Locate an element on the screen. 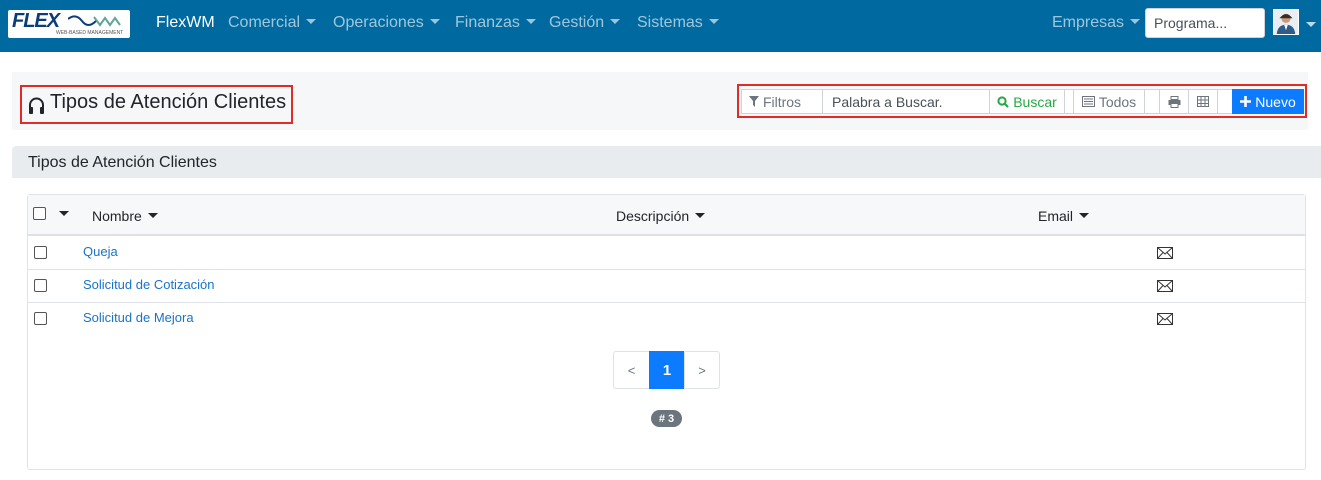 Image resolution: width=1321 pixels, height=480 pixels. search-icon is located at coordinates (1003, 101).